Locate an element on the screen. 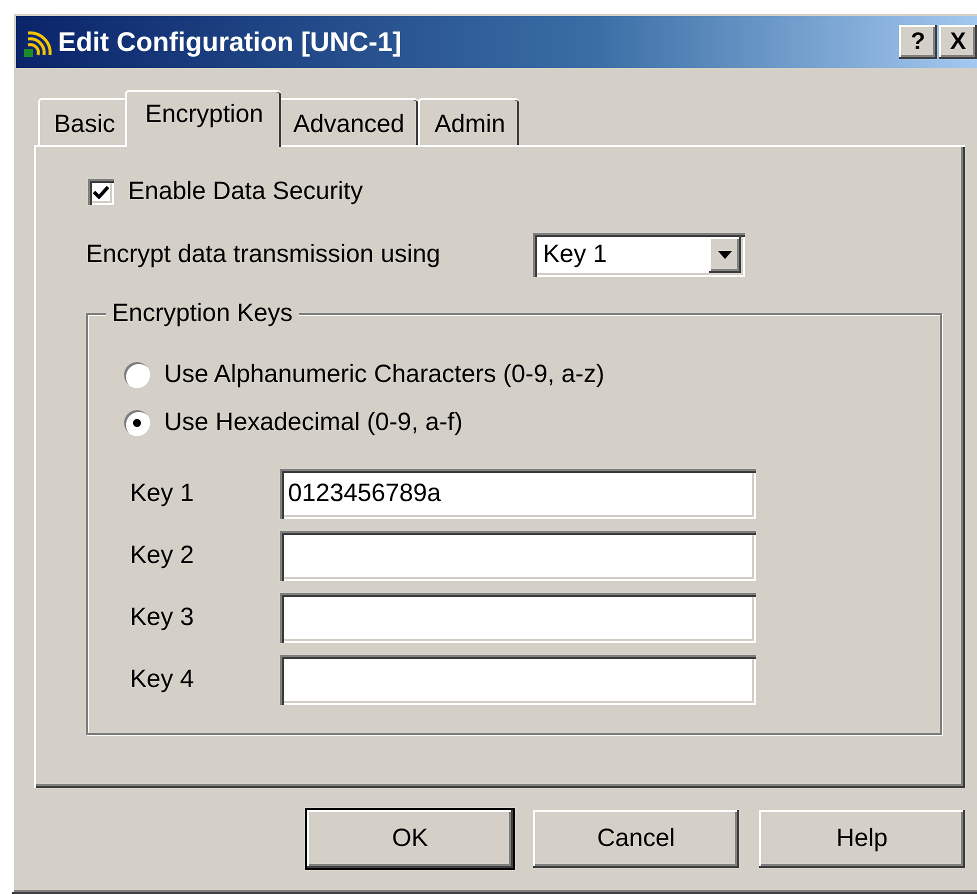 Image resolution: width=977 pixels, height=894 pixels. window-title: Edit Configuration [UNC-1] is located at coordinates (230, 42).